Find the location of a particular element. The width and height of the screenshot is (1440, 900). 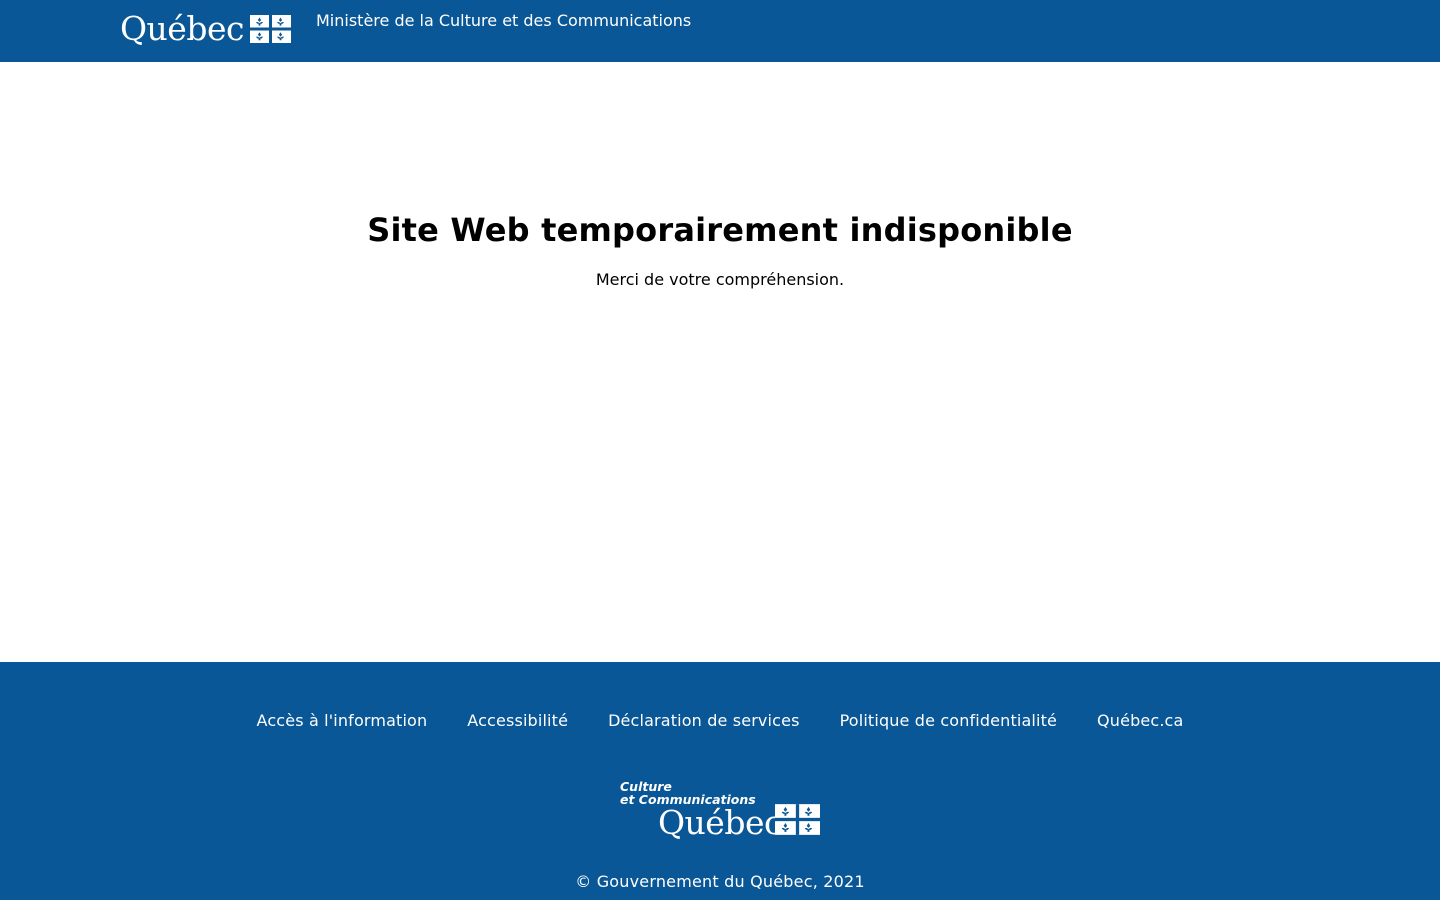

footer-link-accessibilite: Accessibilité is located at coordinates (517, 721).